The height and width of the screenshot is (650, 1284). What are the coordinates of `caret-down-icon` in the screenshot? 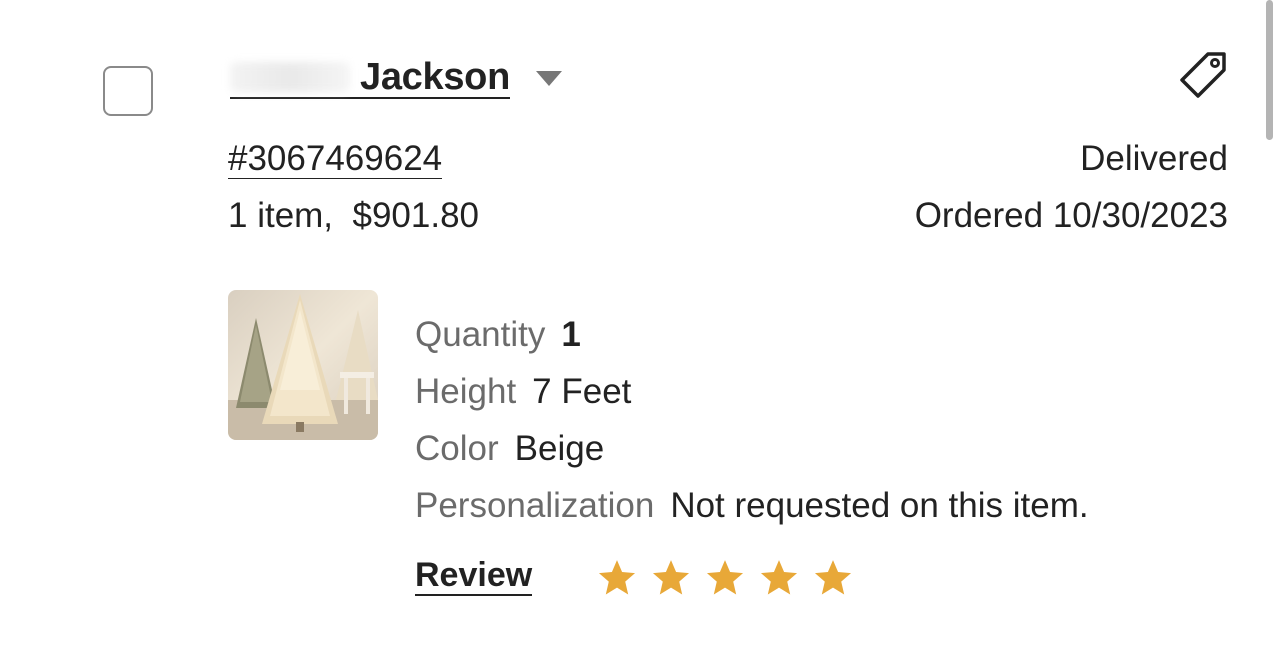 It's located at (549, 78).